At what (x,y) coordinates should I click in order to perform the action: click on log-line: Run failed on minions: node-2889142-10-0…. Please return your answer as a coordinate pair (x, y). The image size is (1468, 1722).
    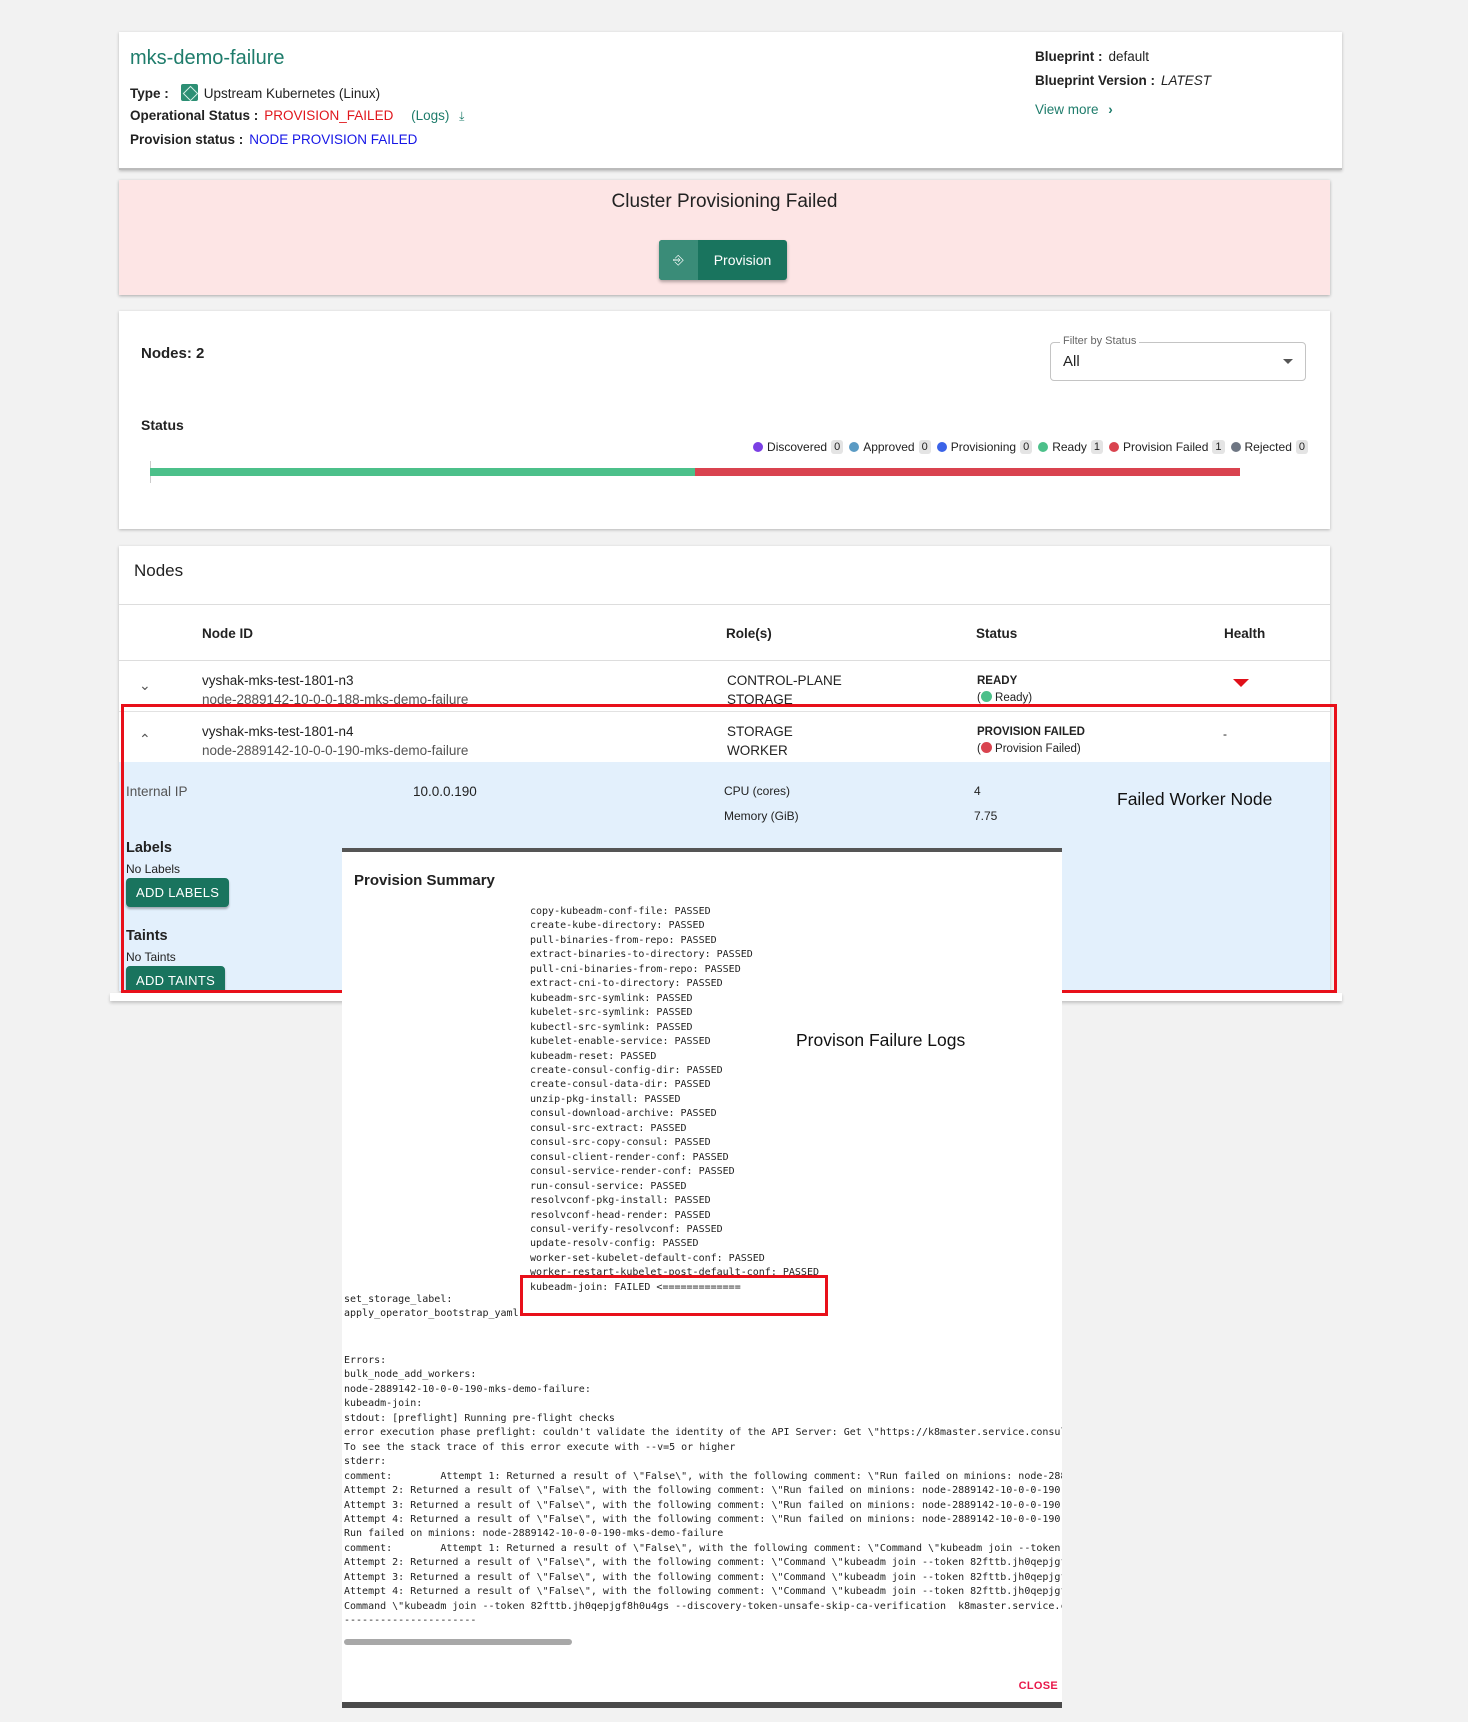
    Looking at the image, I should click on (534, 1534).